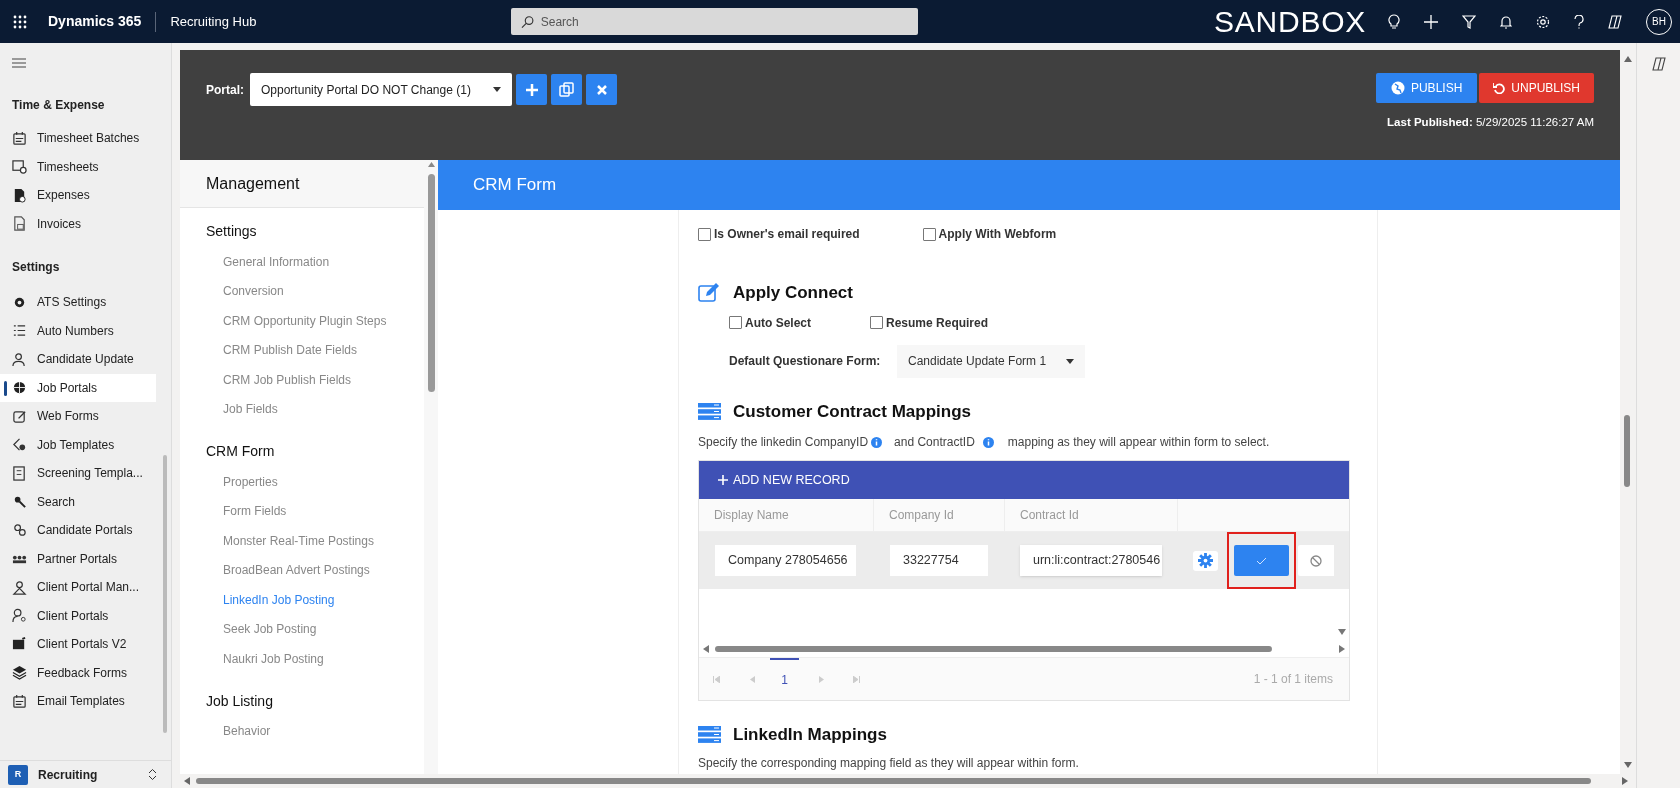 This screenshot has height=788, width=1680. I want to click on management-item: CRM Publish Date Fields, so click(302, 350).